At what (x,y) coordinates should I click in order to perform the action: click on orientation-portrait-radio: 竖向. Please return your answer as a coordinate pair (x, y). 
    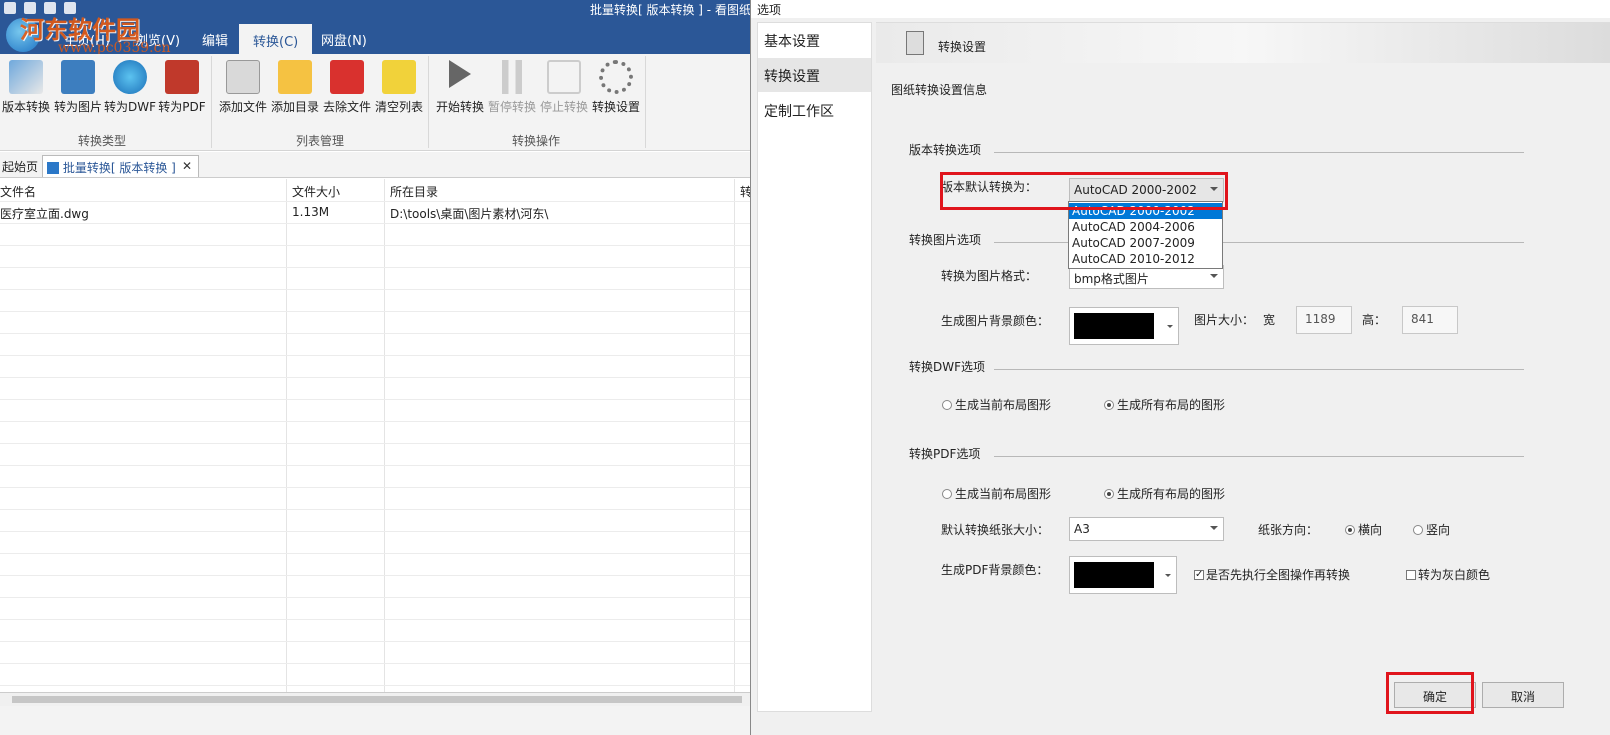
    Looking at the image, I should click on (1431, 529).